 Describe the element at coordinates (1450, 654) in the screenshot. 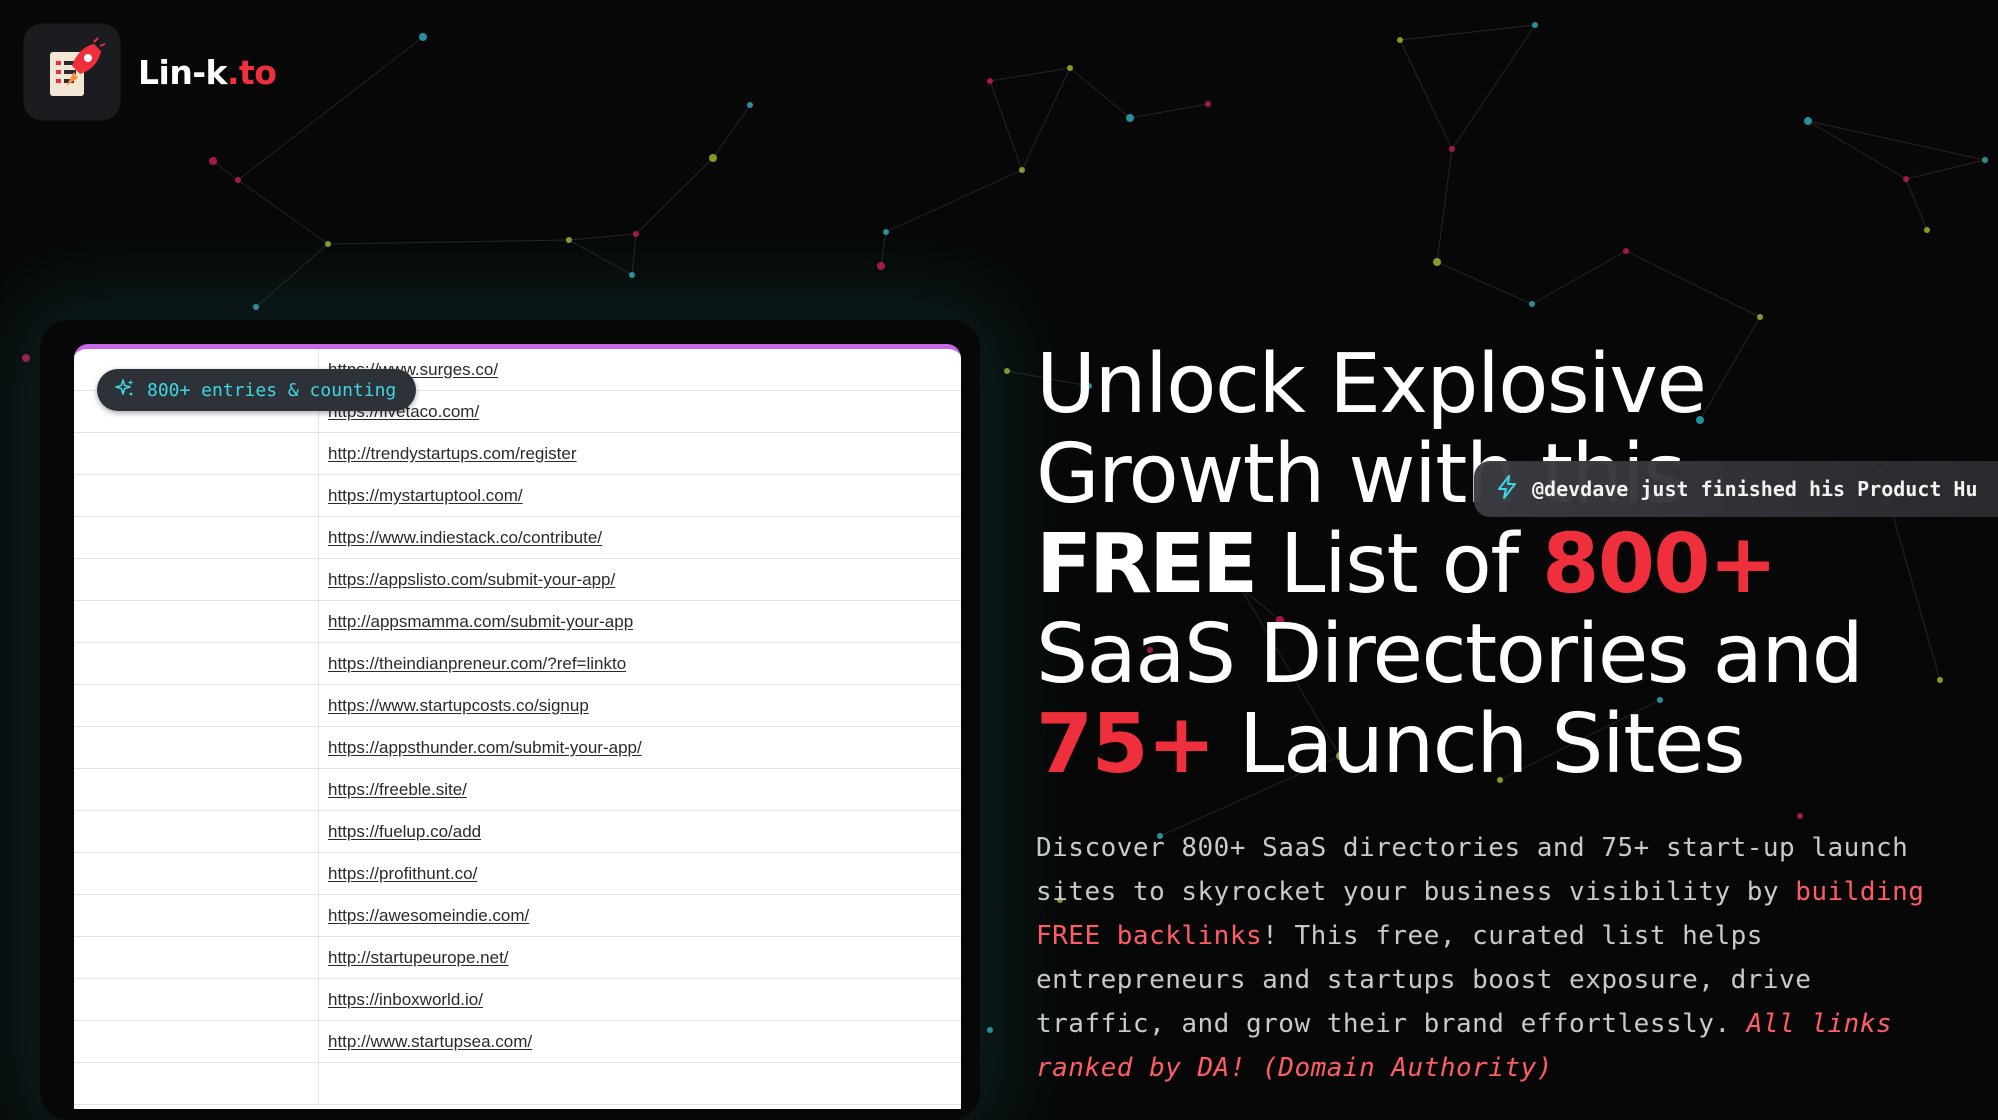

I see `hero-line-4: SaaS Directories and` at that location.